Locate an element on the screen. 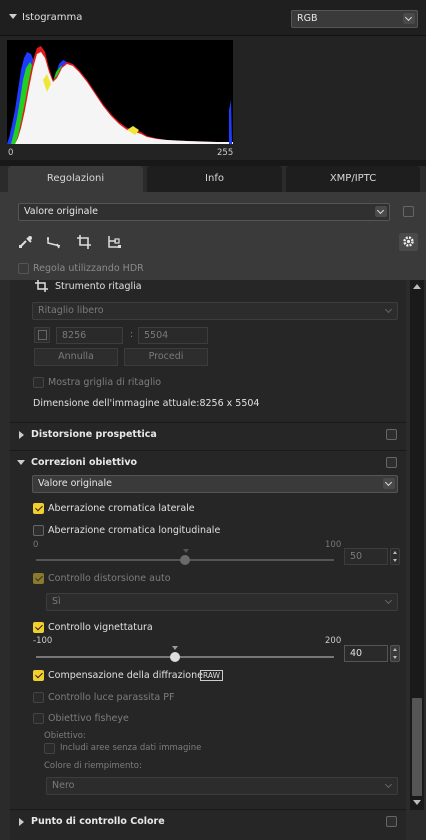 This screenshot has width=426, height=840. vig-value-input: 40 is located at coordinates (366, 653).